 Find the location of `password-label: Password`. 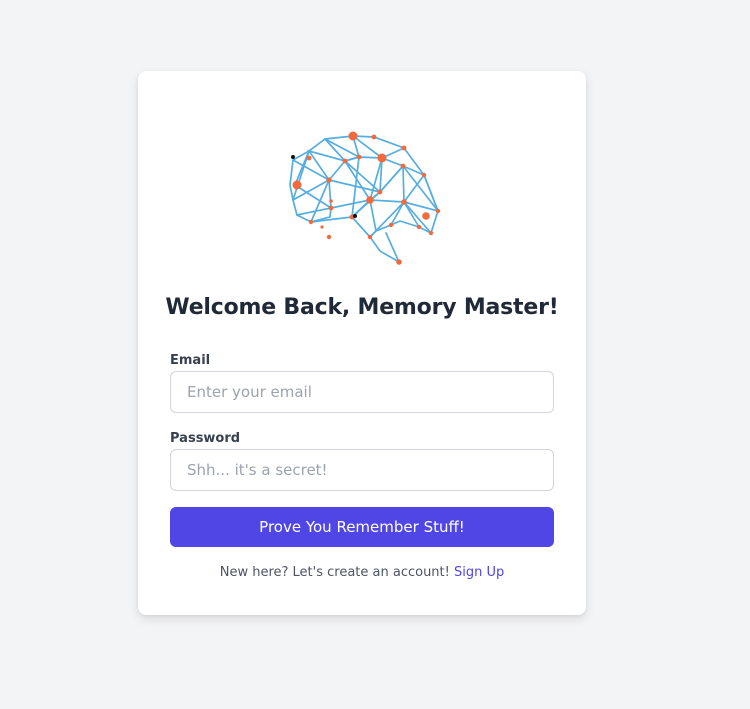

password-label: Password is located at coordinates (205, 438).